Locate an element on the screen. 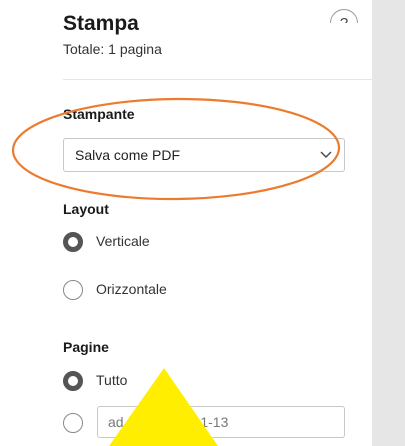  pages-option-label: Tutto is located at coordinates (112, 380).